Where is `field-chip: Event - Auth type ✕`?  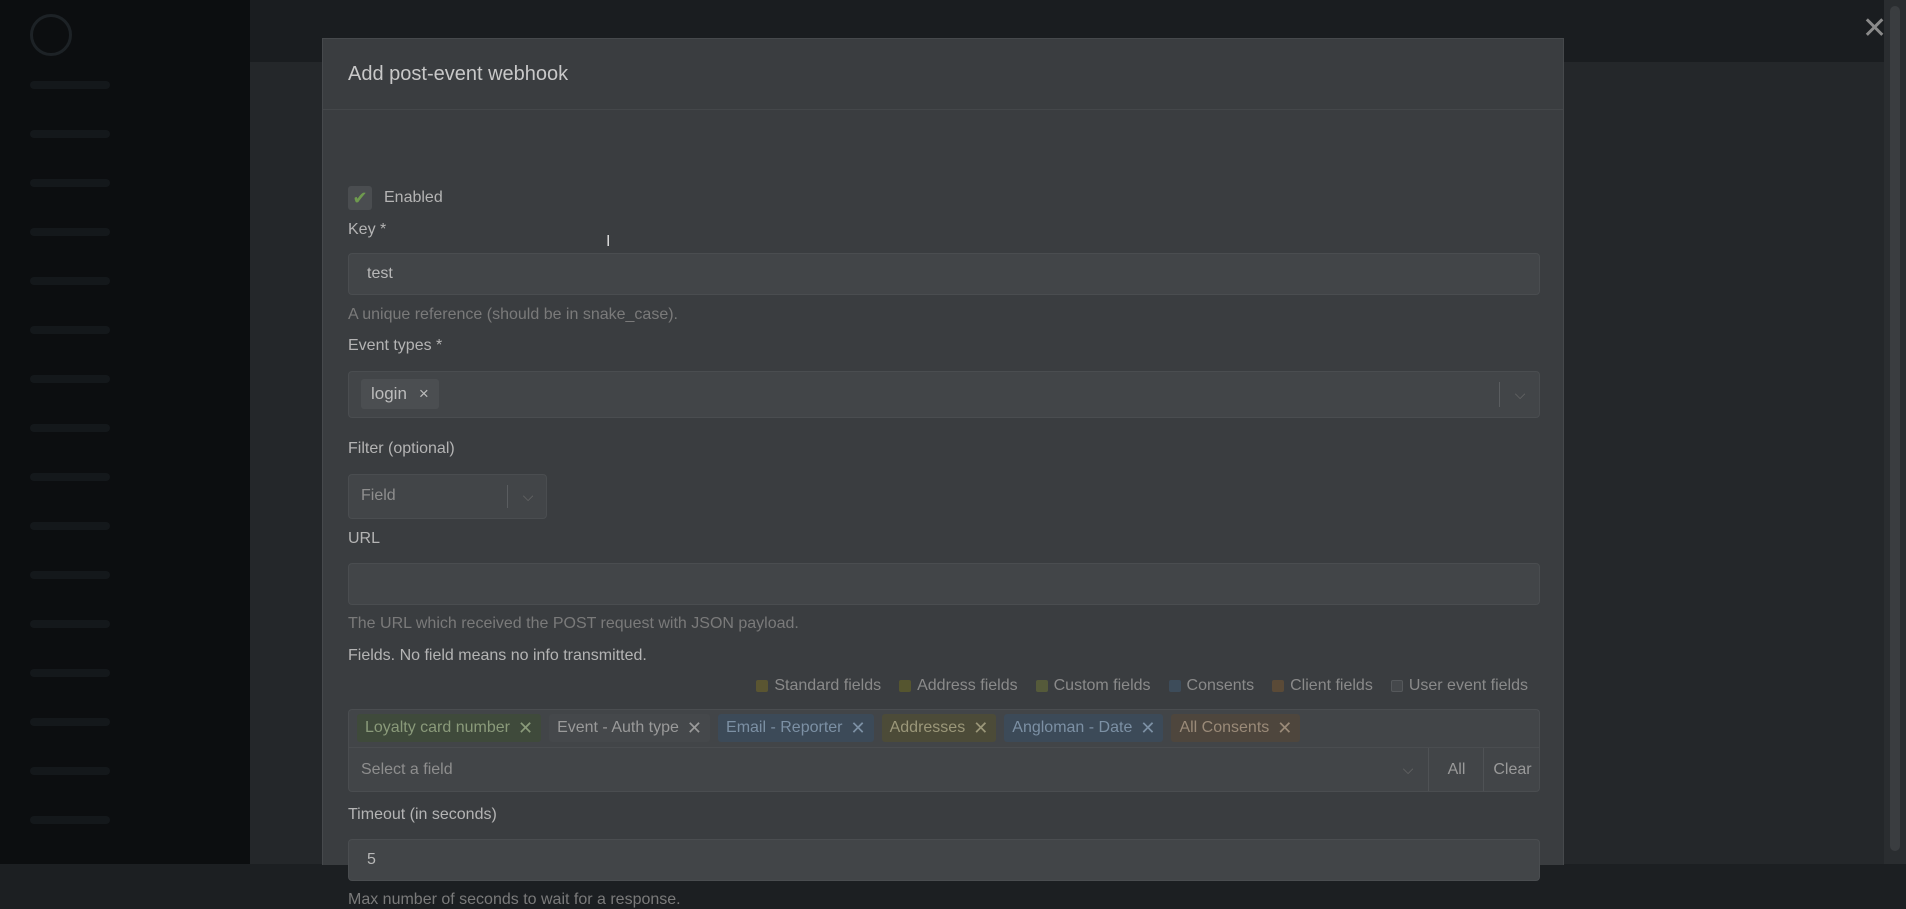
field-chip: Event - Auth type ✕ is located at coordinates (630, 728).